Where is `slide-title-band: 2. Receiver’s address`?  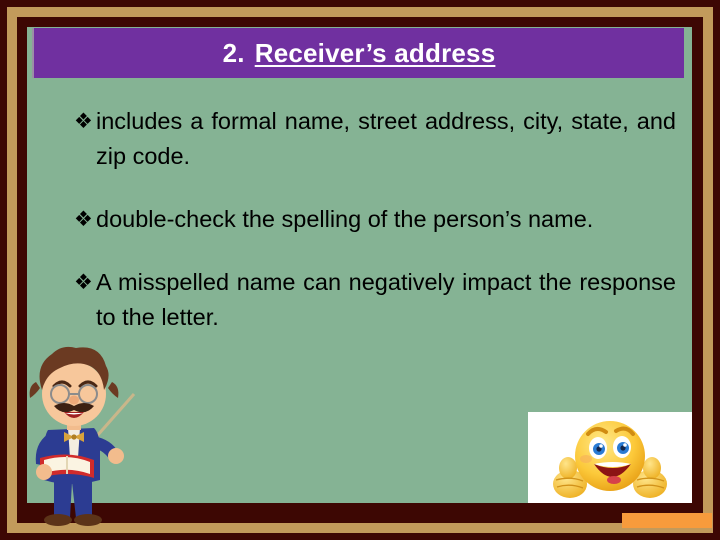
slide-title-band: 2. Receiver’s address is located at coordinates (358, 53).